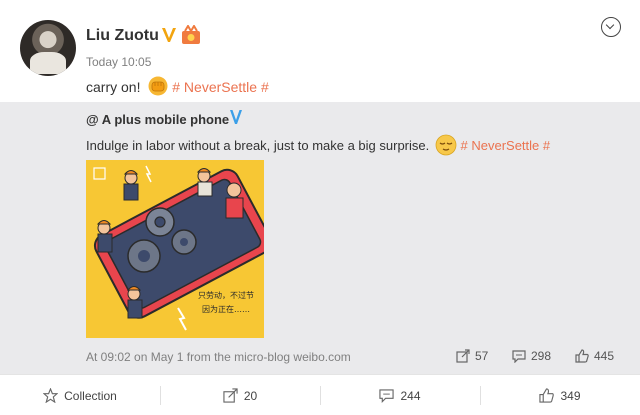 This screenshot has height=415, width=640. What do you see at coordinates (446, 145) in the screenshot?
I see `sleepy-face-emoji-icon` at bounding box center [446, 145].